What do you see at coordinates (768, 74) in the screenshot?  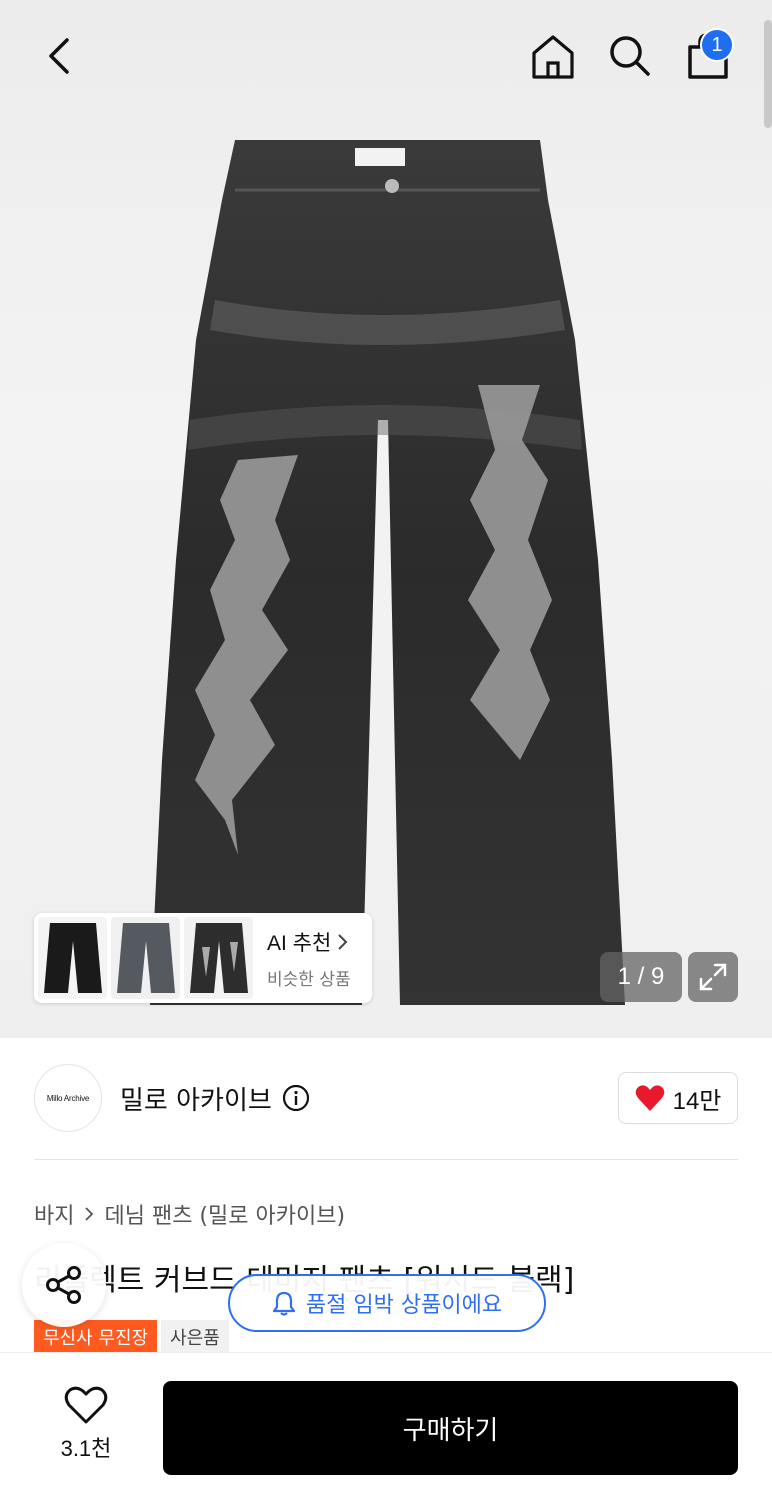 I see `page-scrollbar` at bounding box center [768, 74].